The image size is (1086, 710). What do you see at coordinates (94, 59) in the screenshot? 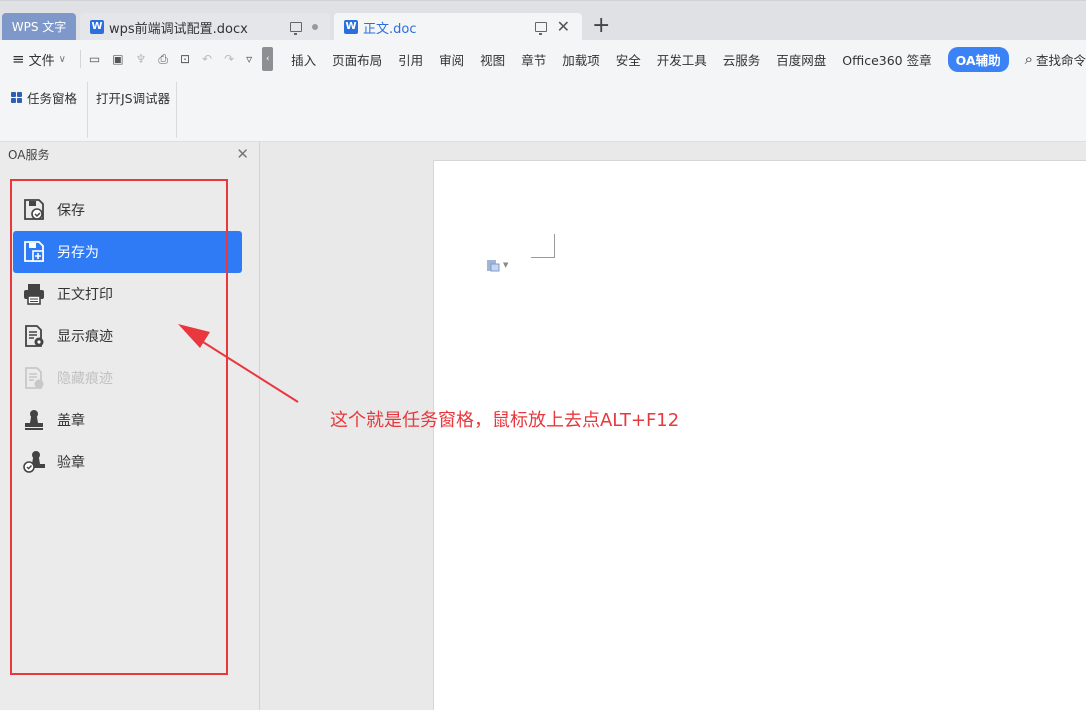
I see `open-icon: ▭` at bounding box center [94, 59].